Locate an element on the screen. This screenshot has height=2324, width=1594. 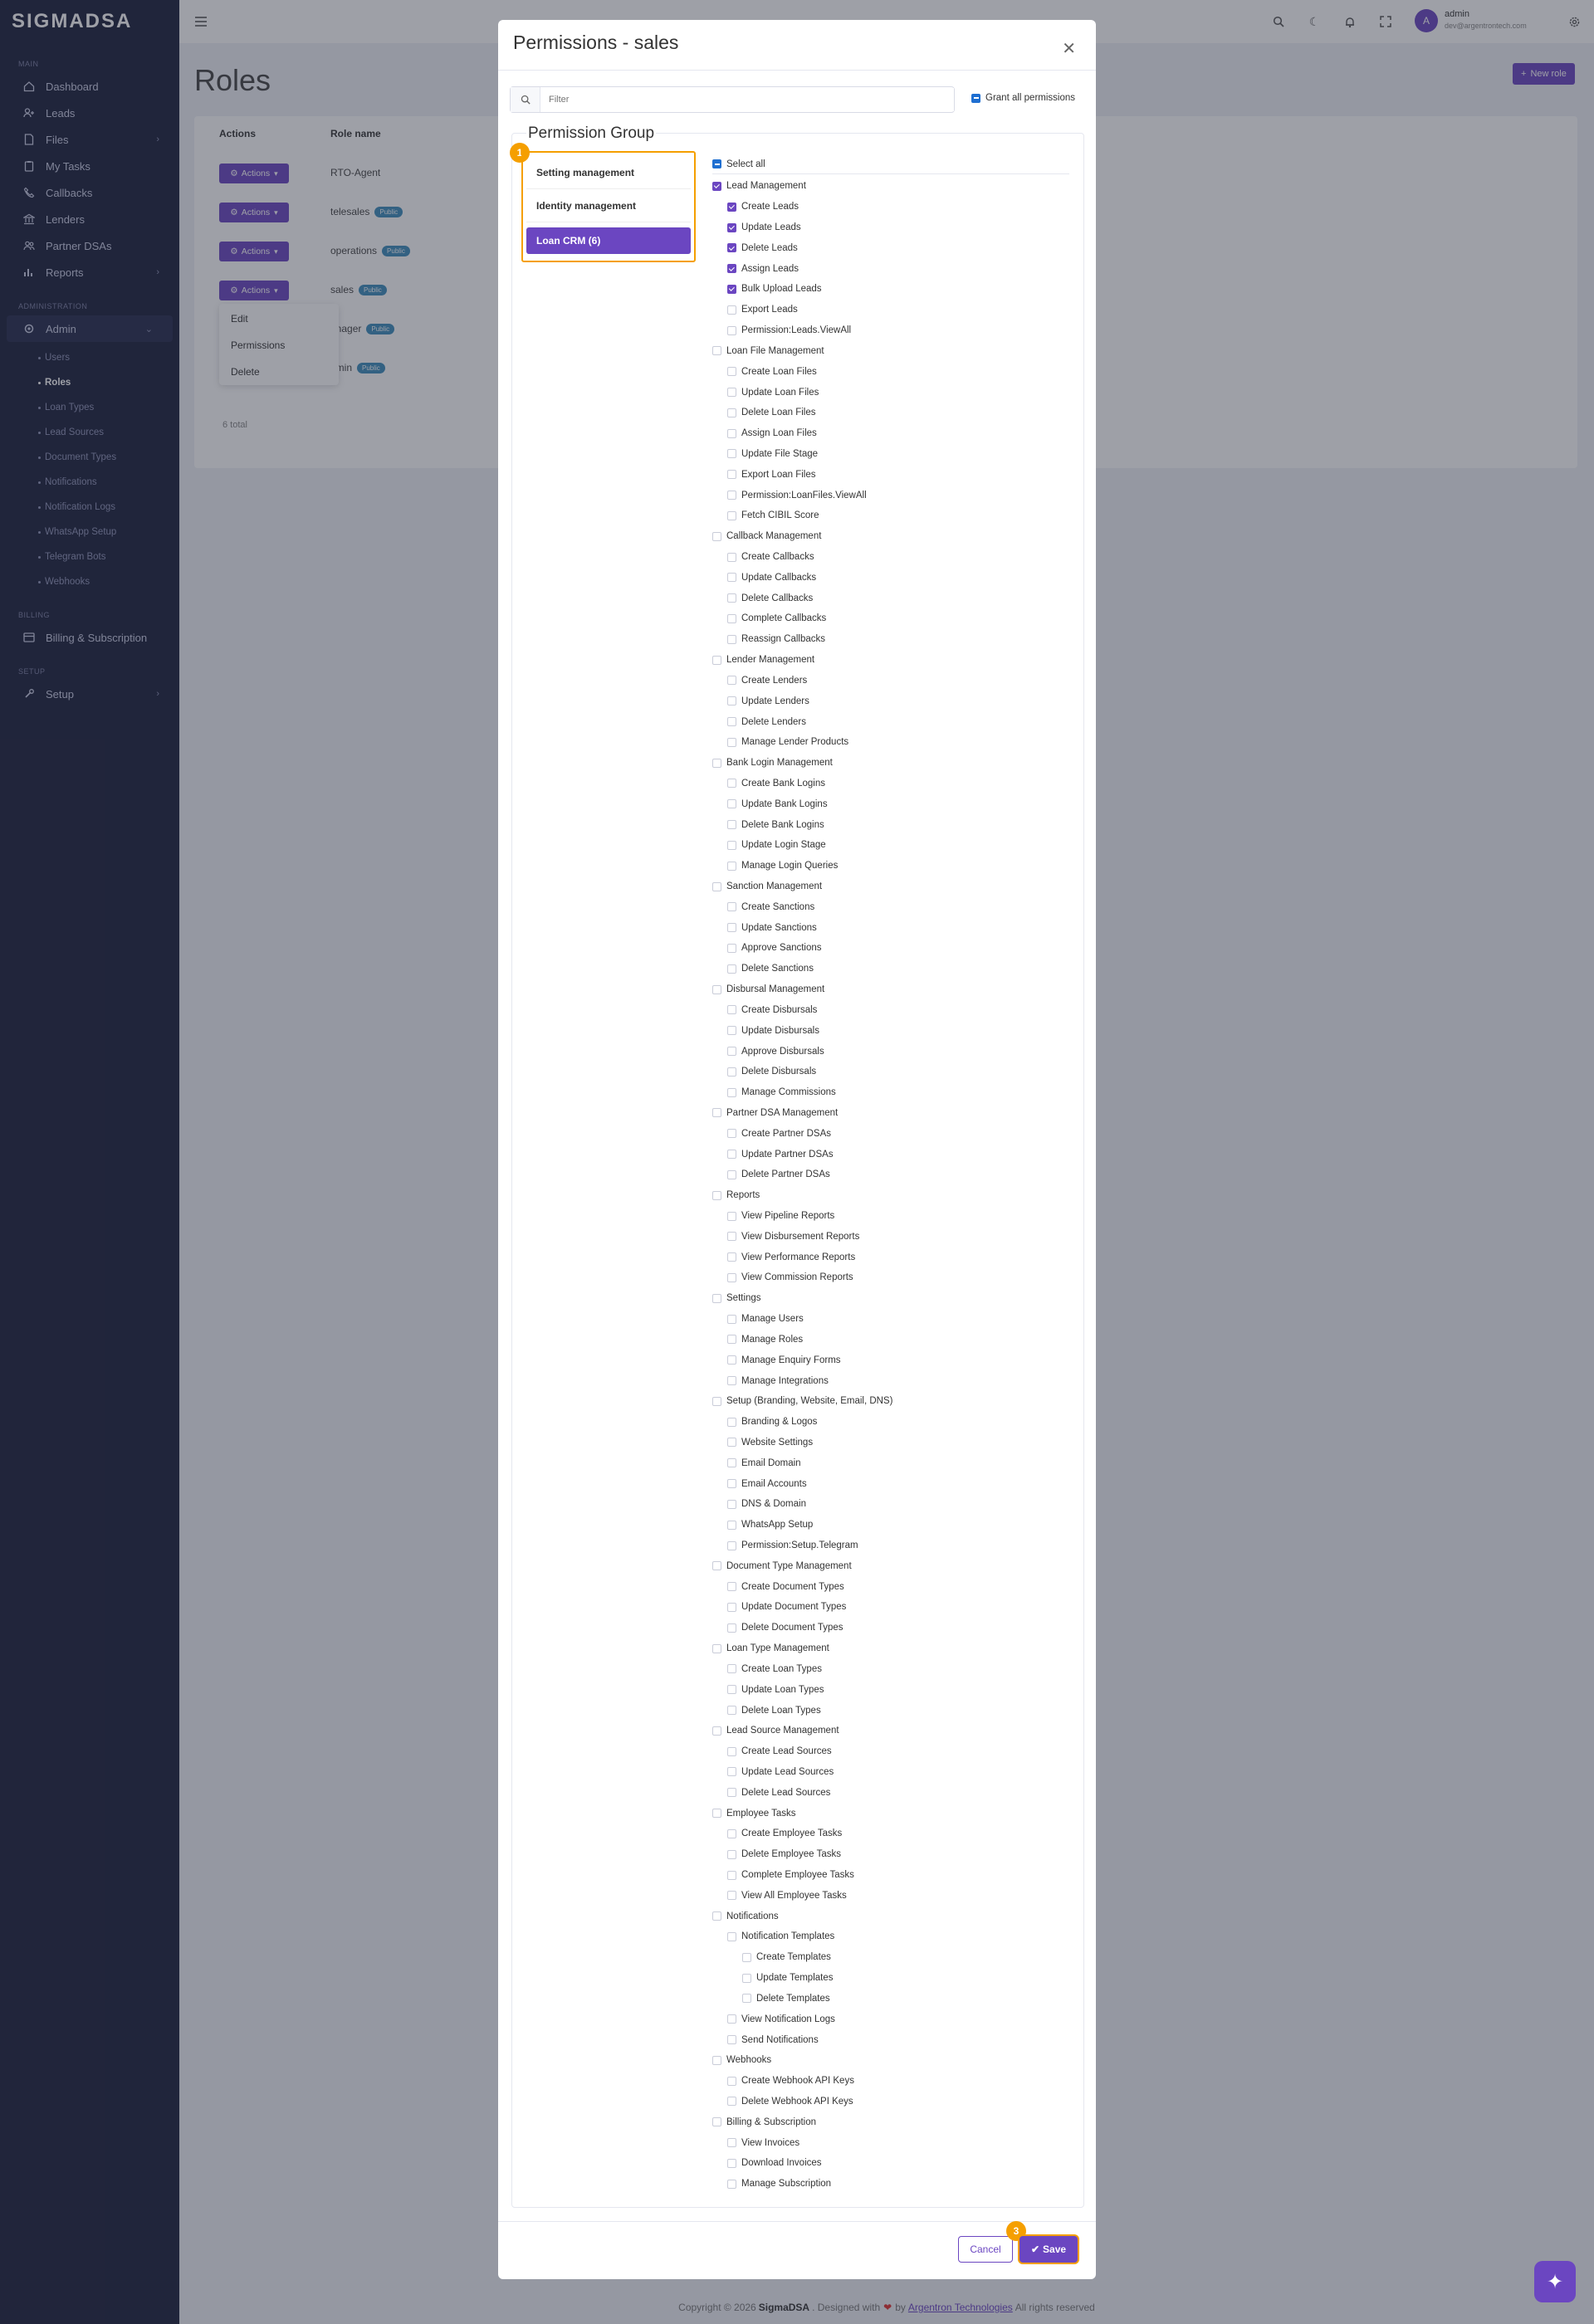
permission-item: Export Loan Files is located at coordinates (890, 475).